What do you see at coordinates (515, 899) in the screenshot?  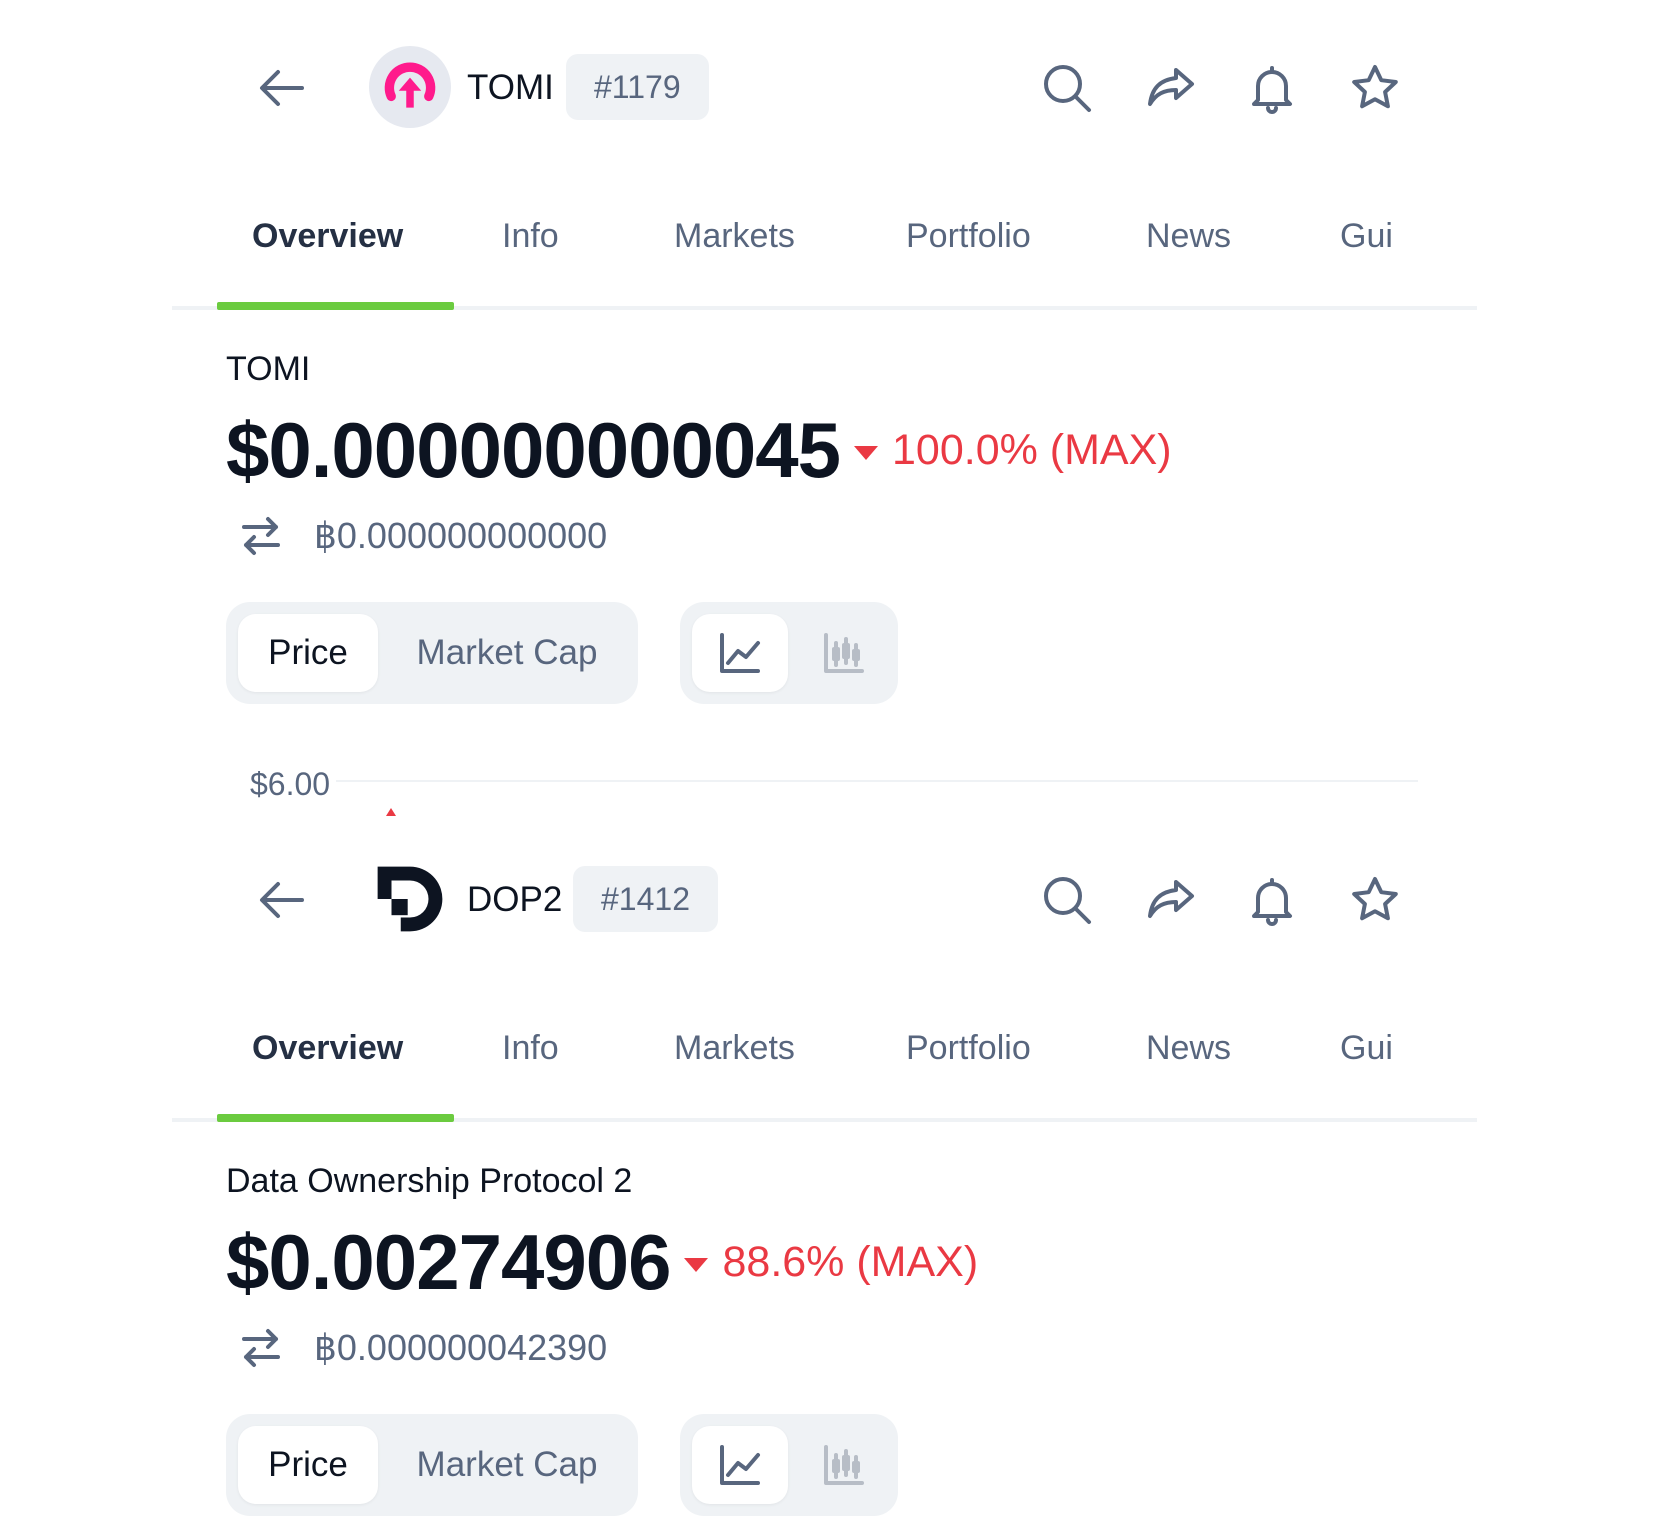 I see `coin-symbol: DOP2` at bounding box center [515, 899].